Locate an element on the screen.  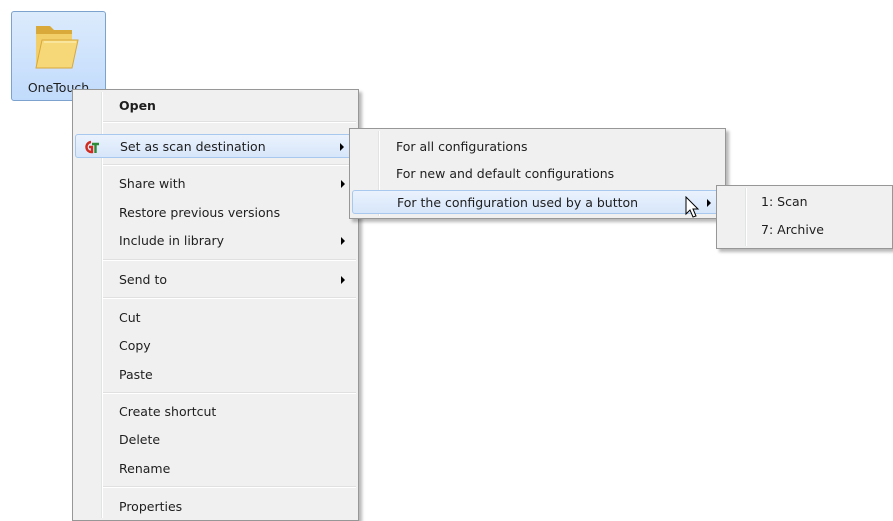
menu-item-send-to: Send to is located at coordinates (215, 280).